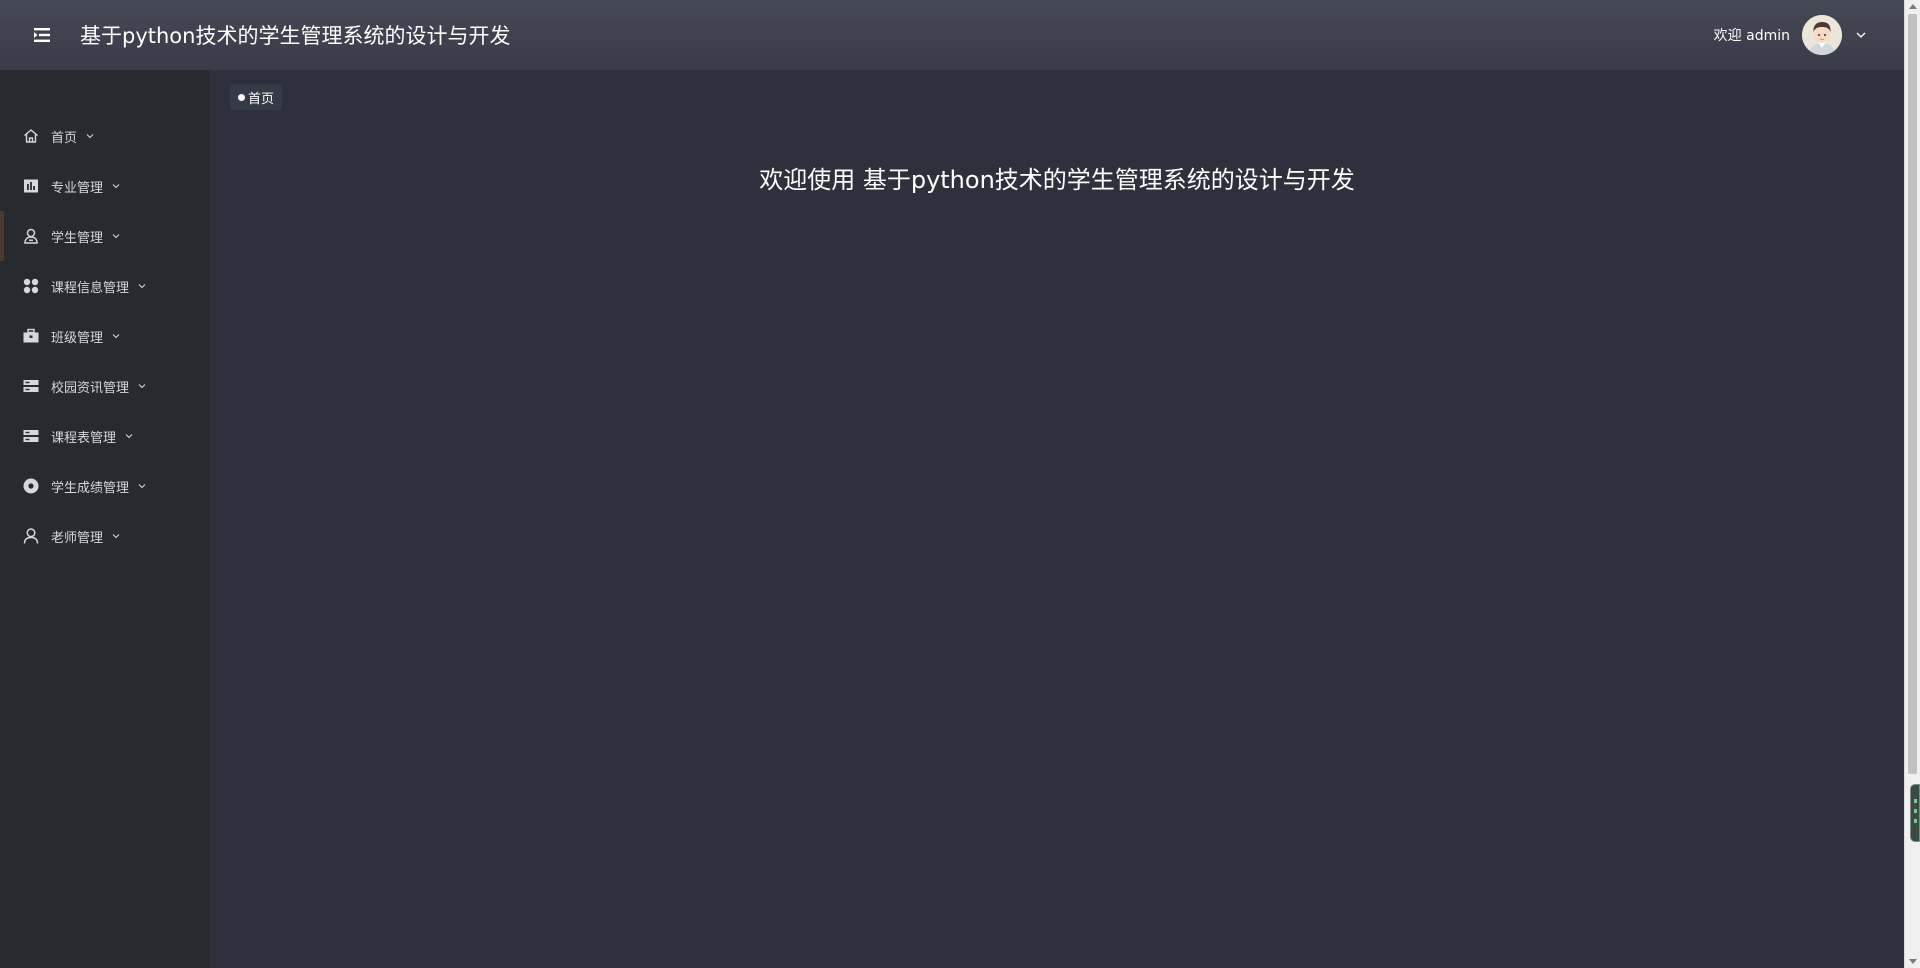  I want to click on user-avatar, so click(1822, 35).